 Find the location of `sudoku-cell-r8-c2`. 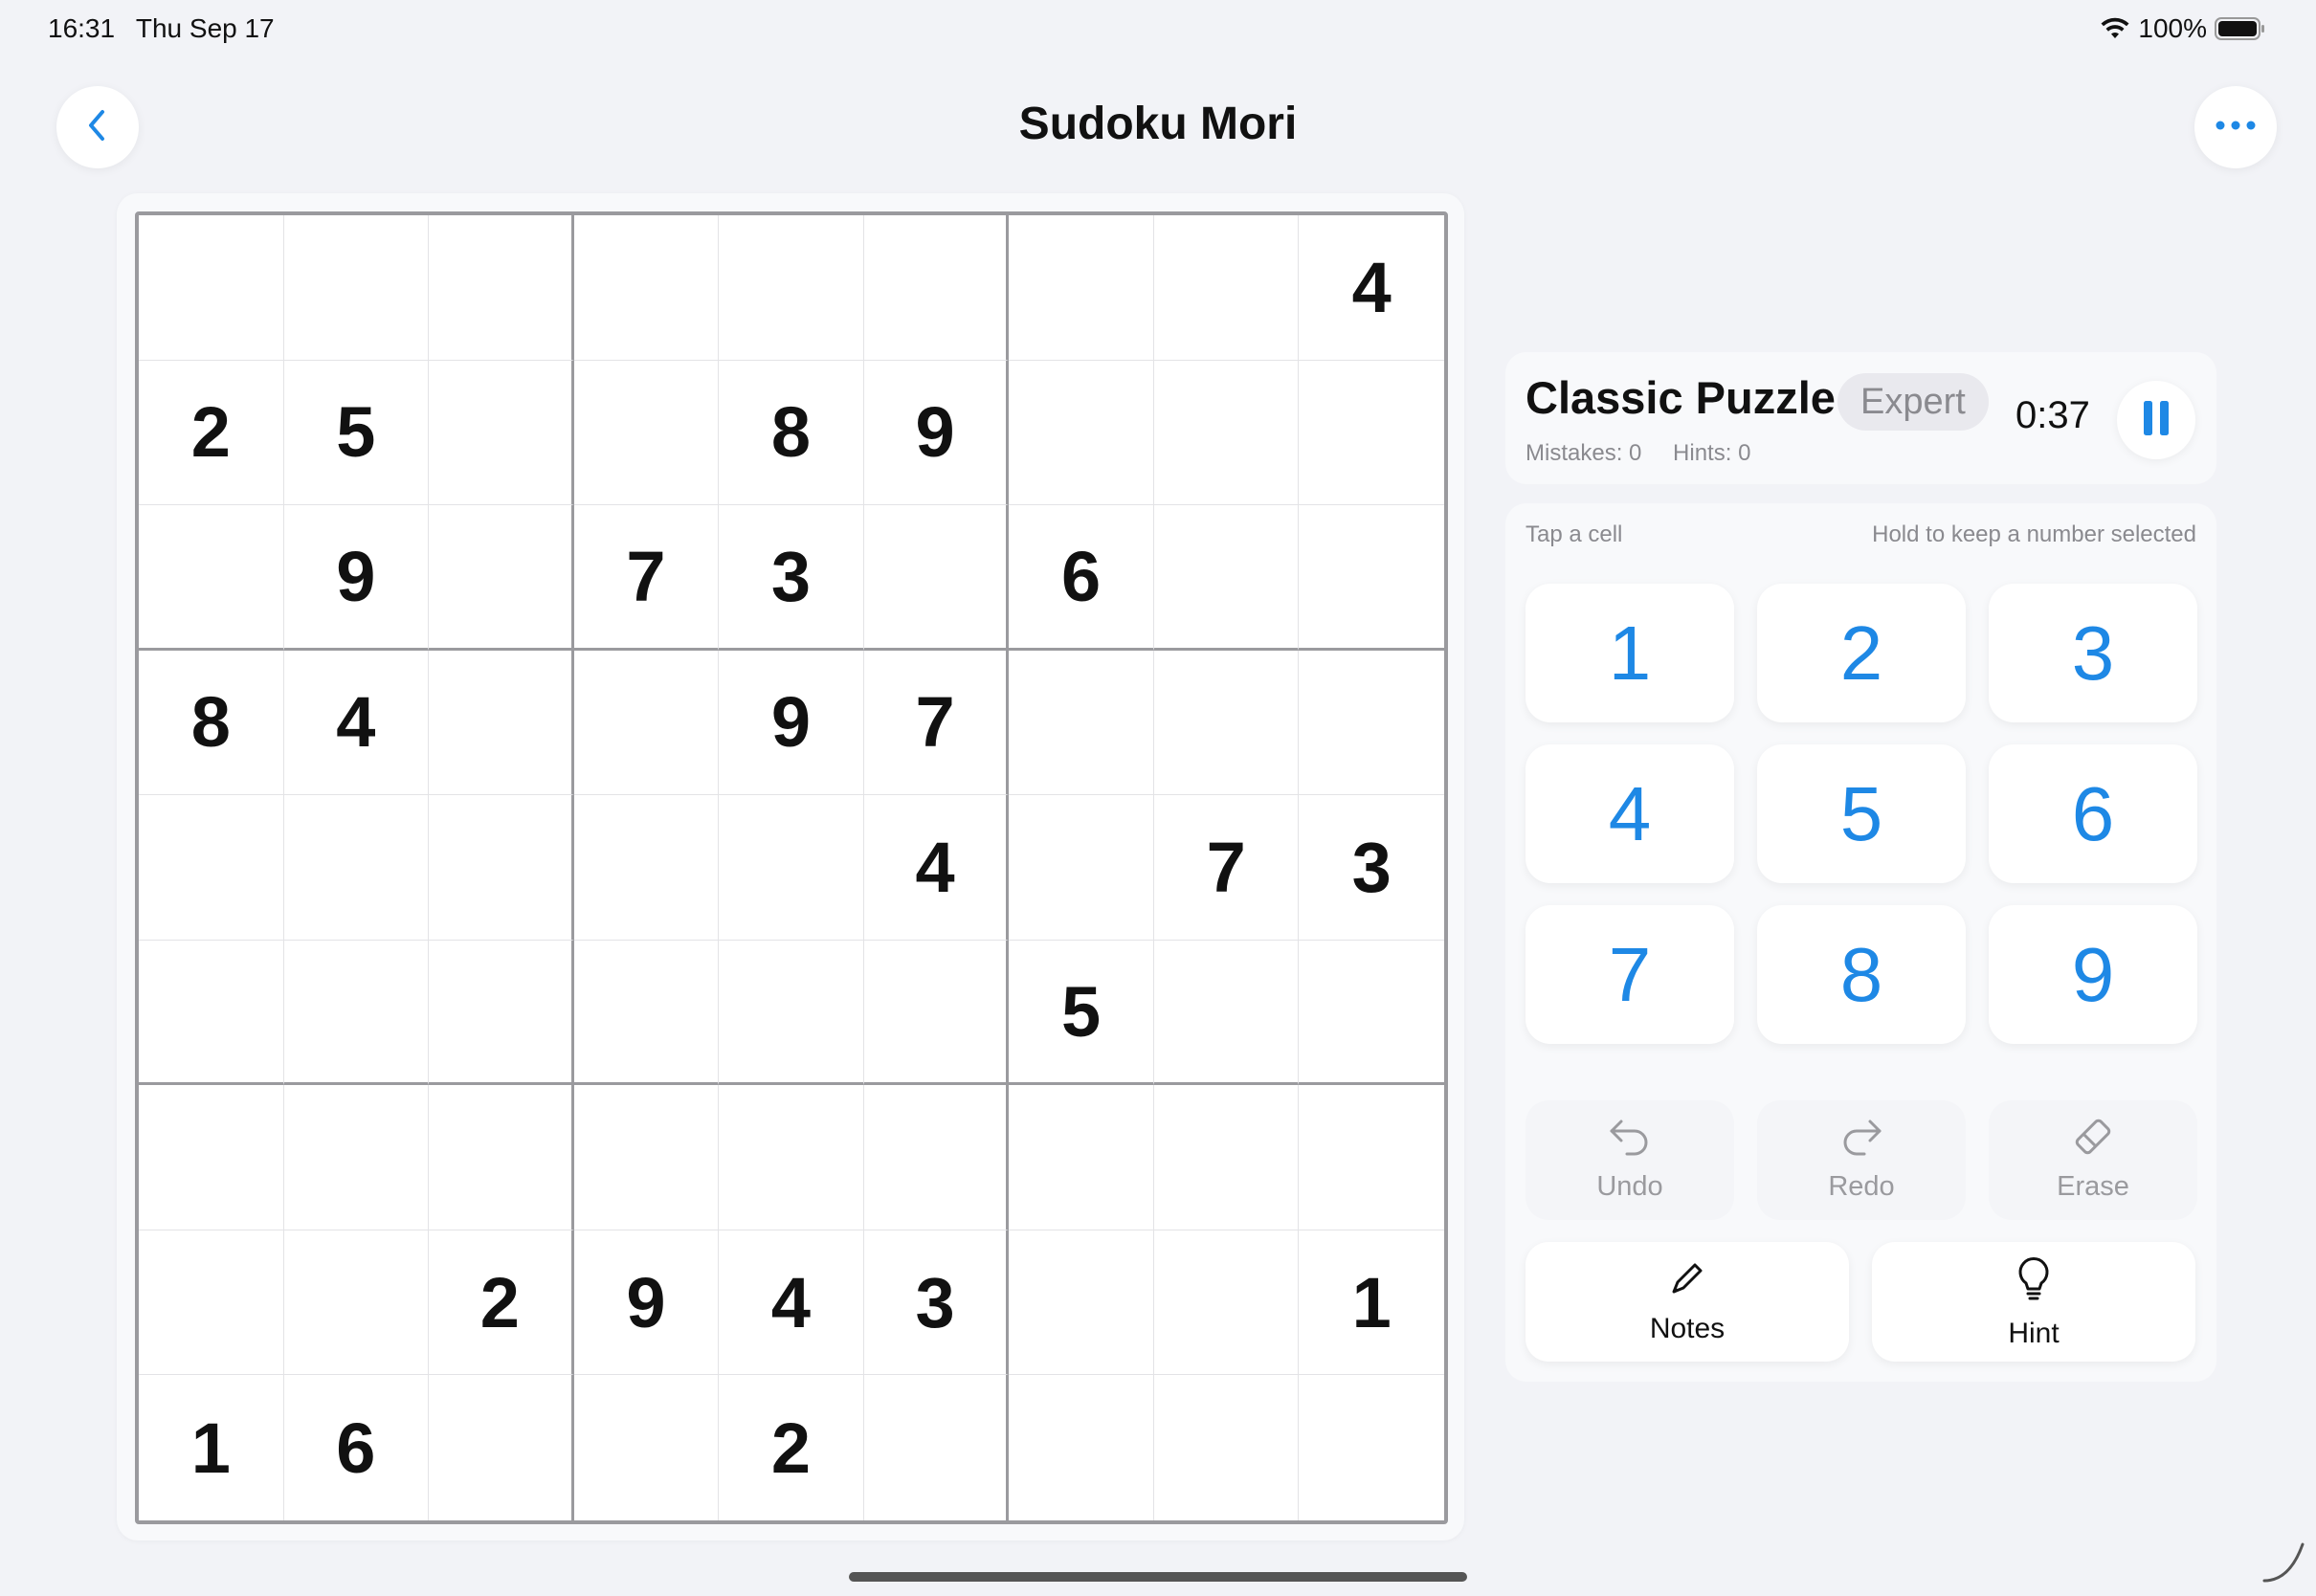

sudoku-cell-r8-c2 is located at coordinates (356, 1303).